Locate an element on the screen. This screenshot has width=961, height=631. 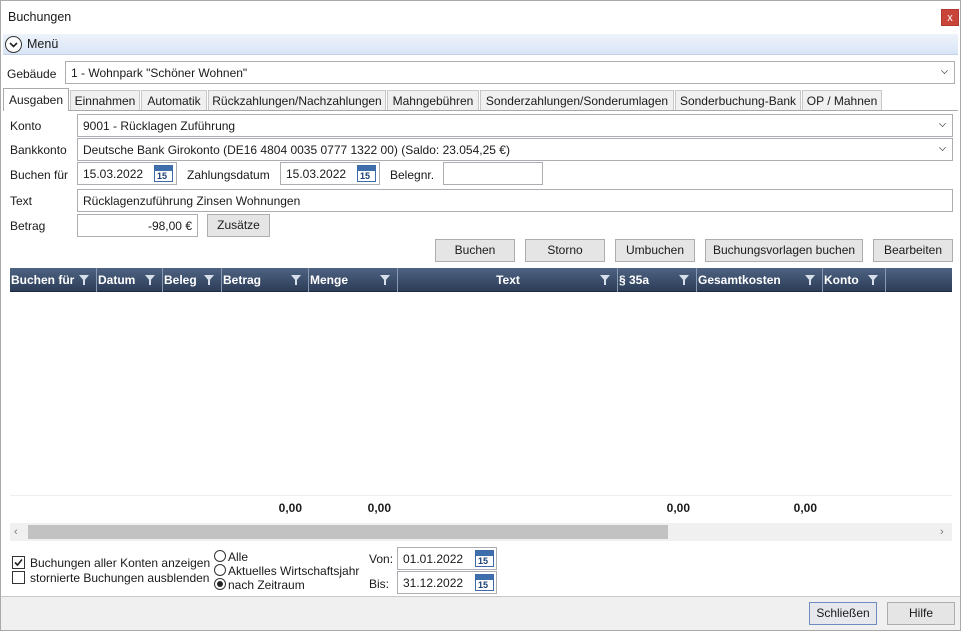
sum-menge: 0,00 is located at coordinates (379, 508).